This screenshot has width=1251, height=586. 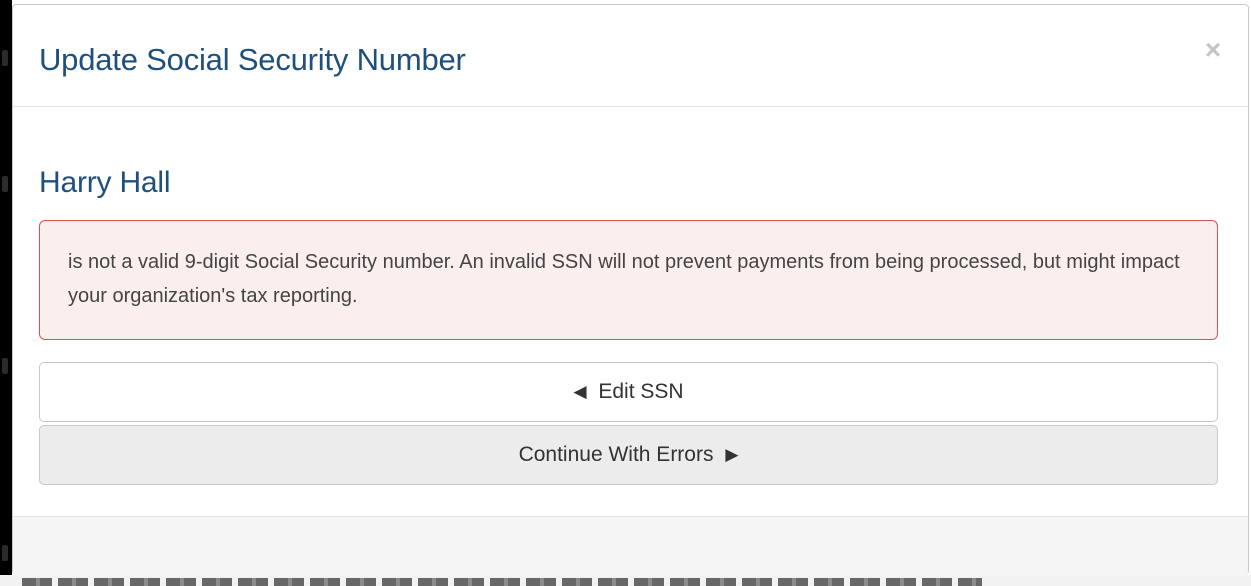 What do you see at coordinates (6, 293) in the screenshot?
I see `page-backdrop` at bounding box center [6, 293].